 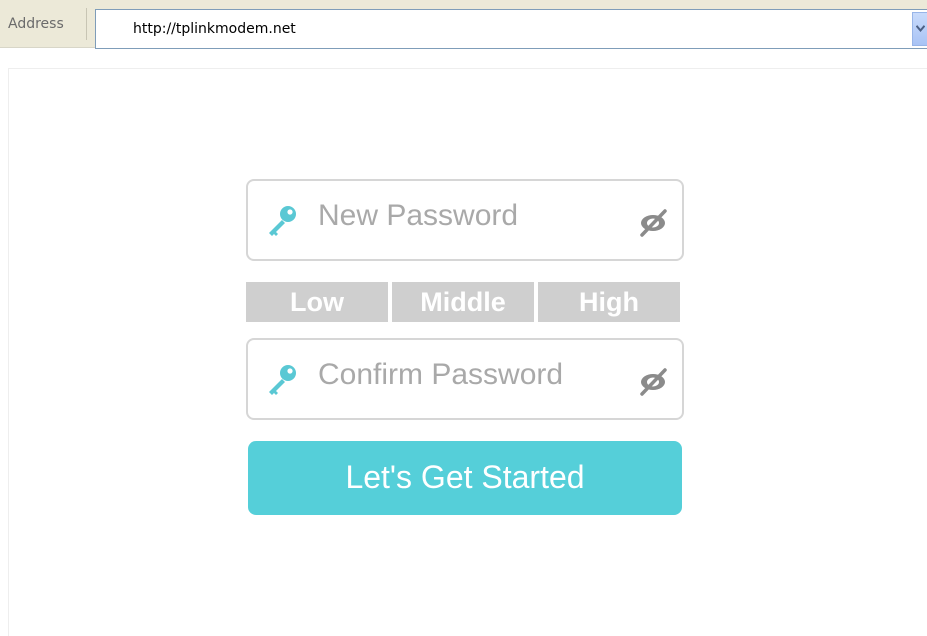 I want to click on confirm-password-placeholder: Confirm Password, so click(x=441, y=374).